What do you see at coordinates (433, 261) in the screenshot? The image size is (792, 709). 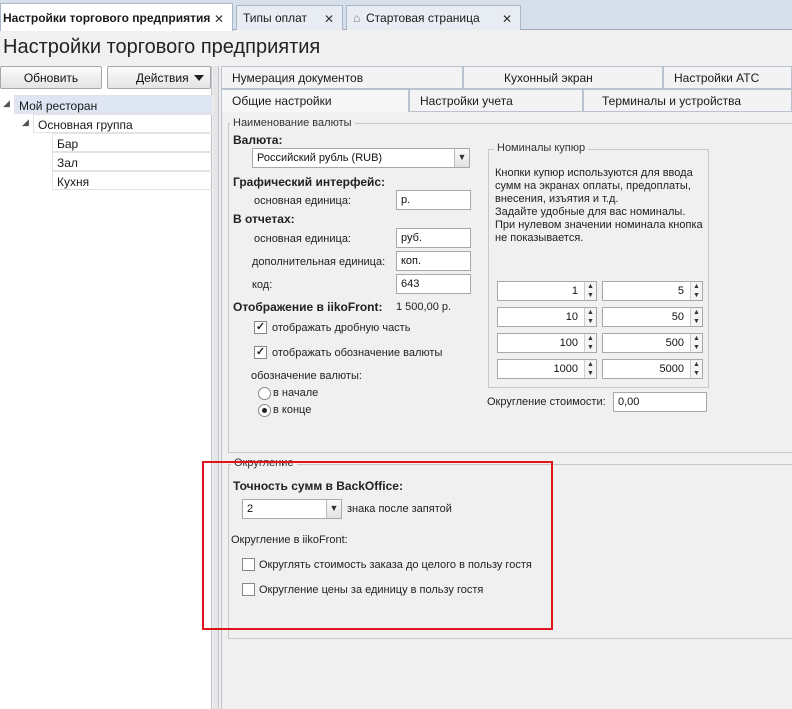 I see `rep-extra-unit-input: коп.` at bounding box center [433, 261].